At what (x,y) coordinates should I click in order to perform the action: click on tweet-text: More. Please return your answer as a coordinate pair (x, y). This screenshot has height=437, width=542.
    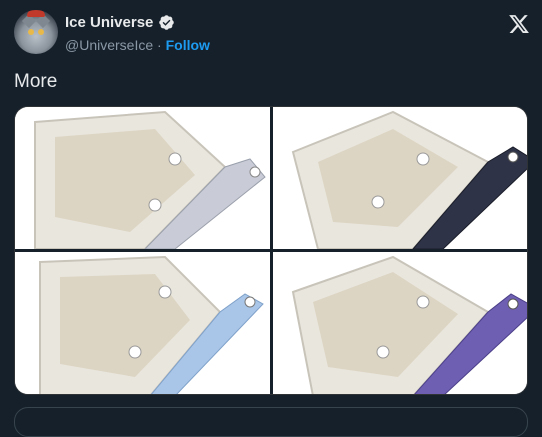
    Looking at the image, I should click on (36, 81).